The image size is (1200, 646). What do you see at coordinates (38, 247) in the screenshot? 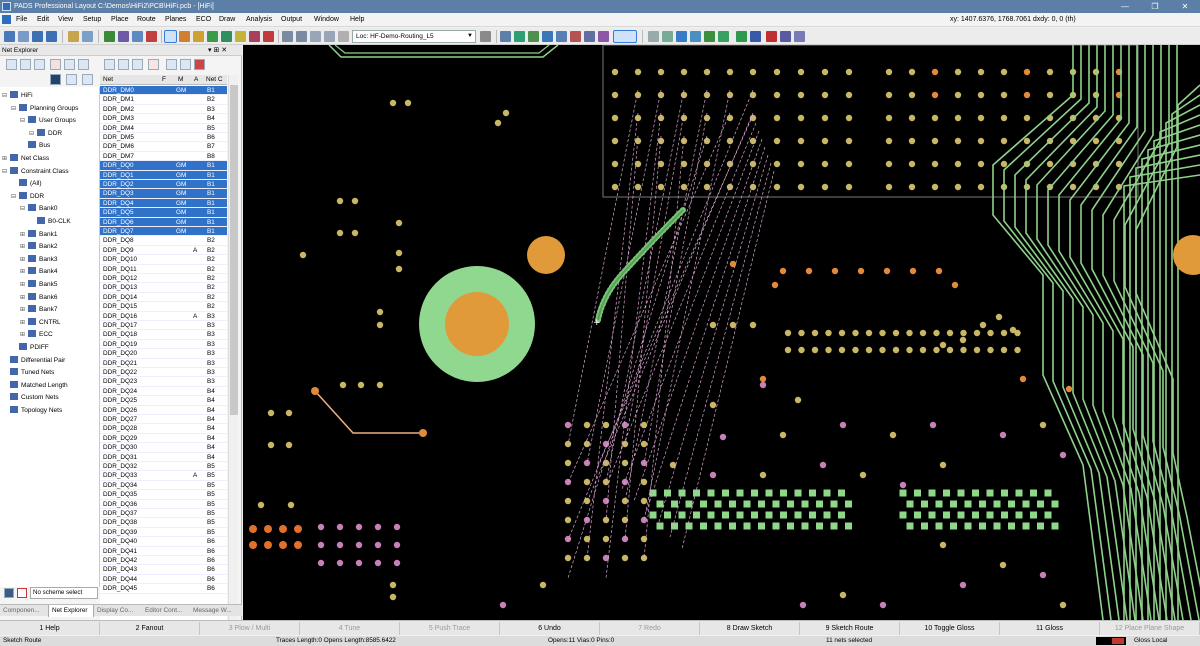
I see `tree-item: ⊞ Bank2` at bounding box center [38, 247].